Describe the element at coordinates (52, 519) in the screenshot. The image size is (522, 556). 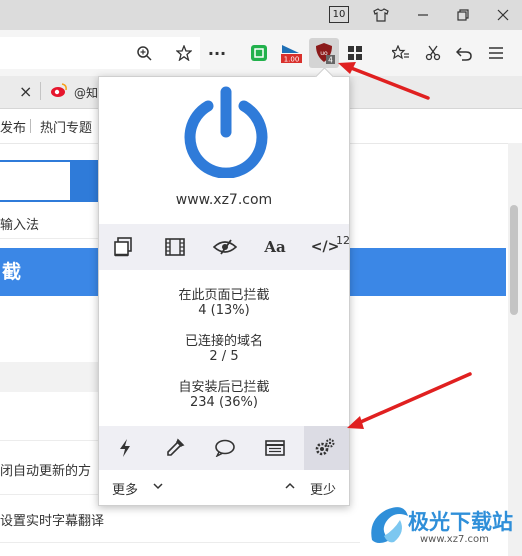
I see `page-text-line: 设置实时字幕翻译` at that location.